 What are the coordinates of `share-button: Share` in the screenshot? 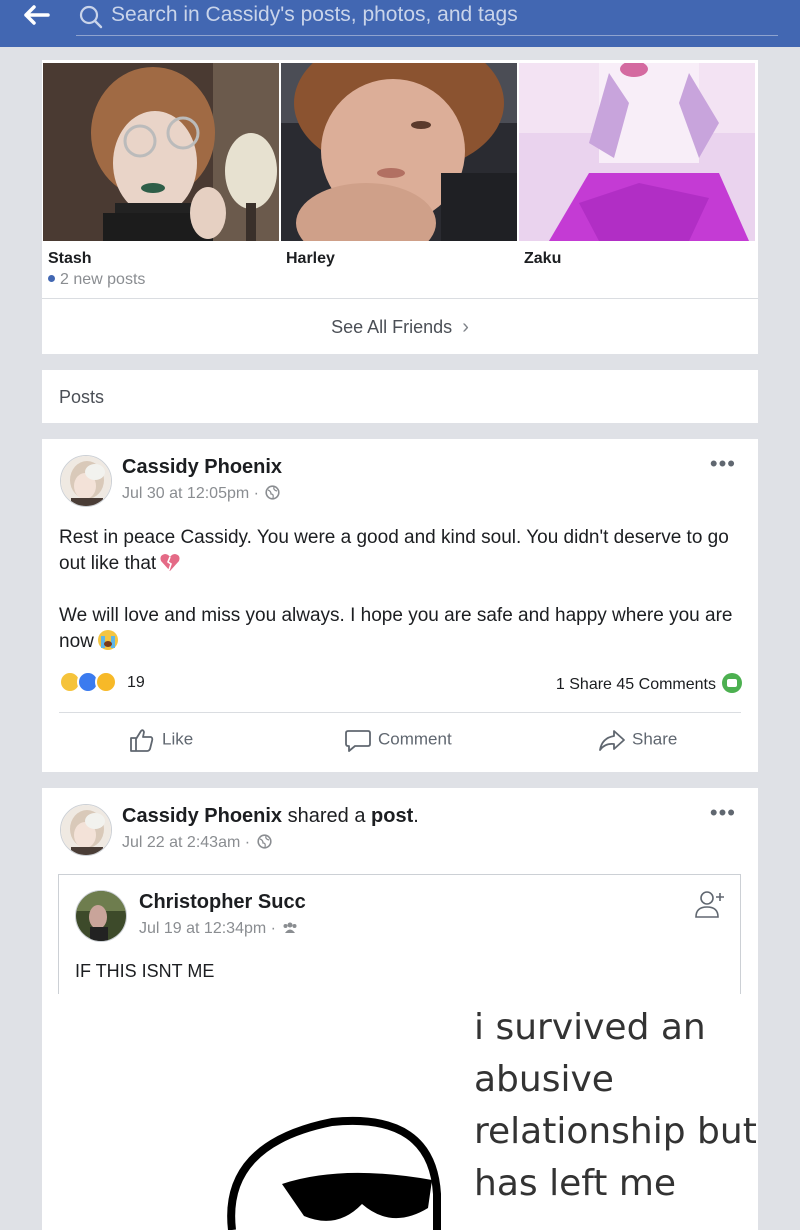 It's located at (637, 743).